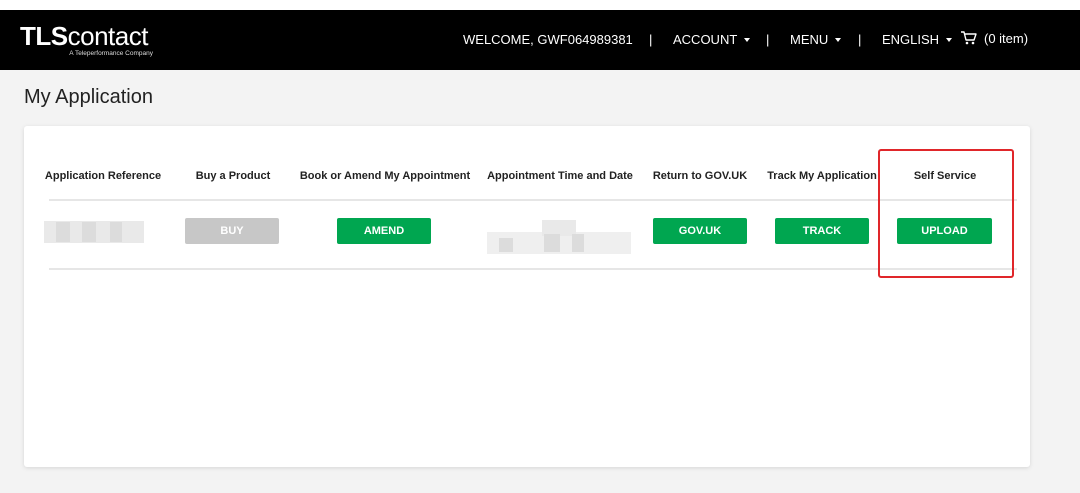 This screenshot has width=1080, height=493. I want to click on buy-button: BUY, so click(232, 231).